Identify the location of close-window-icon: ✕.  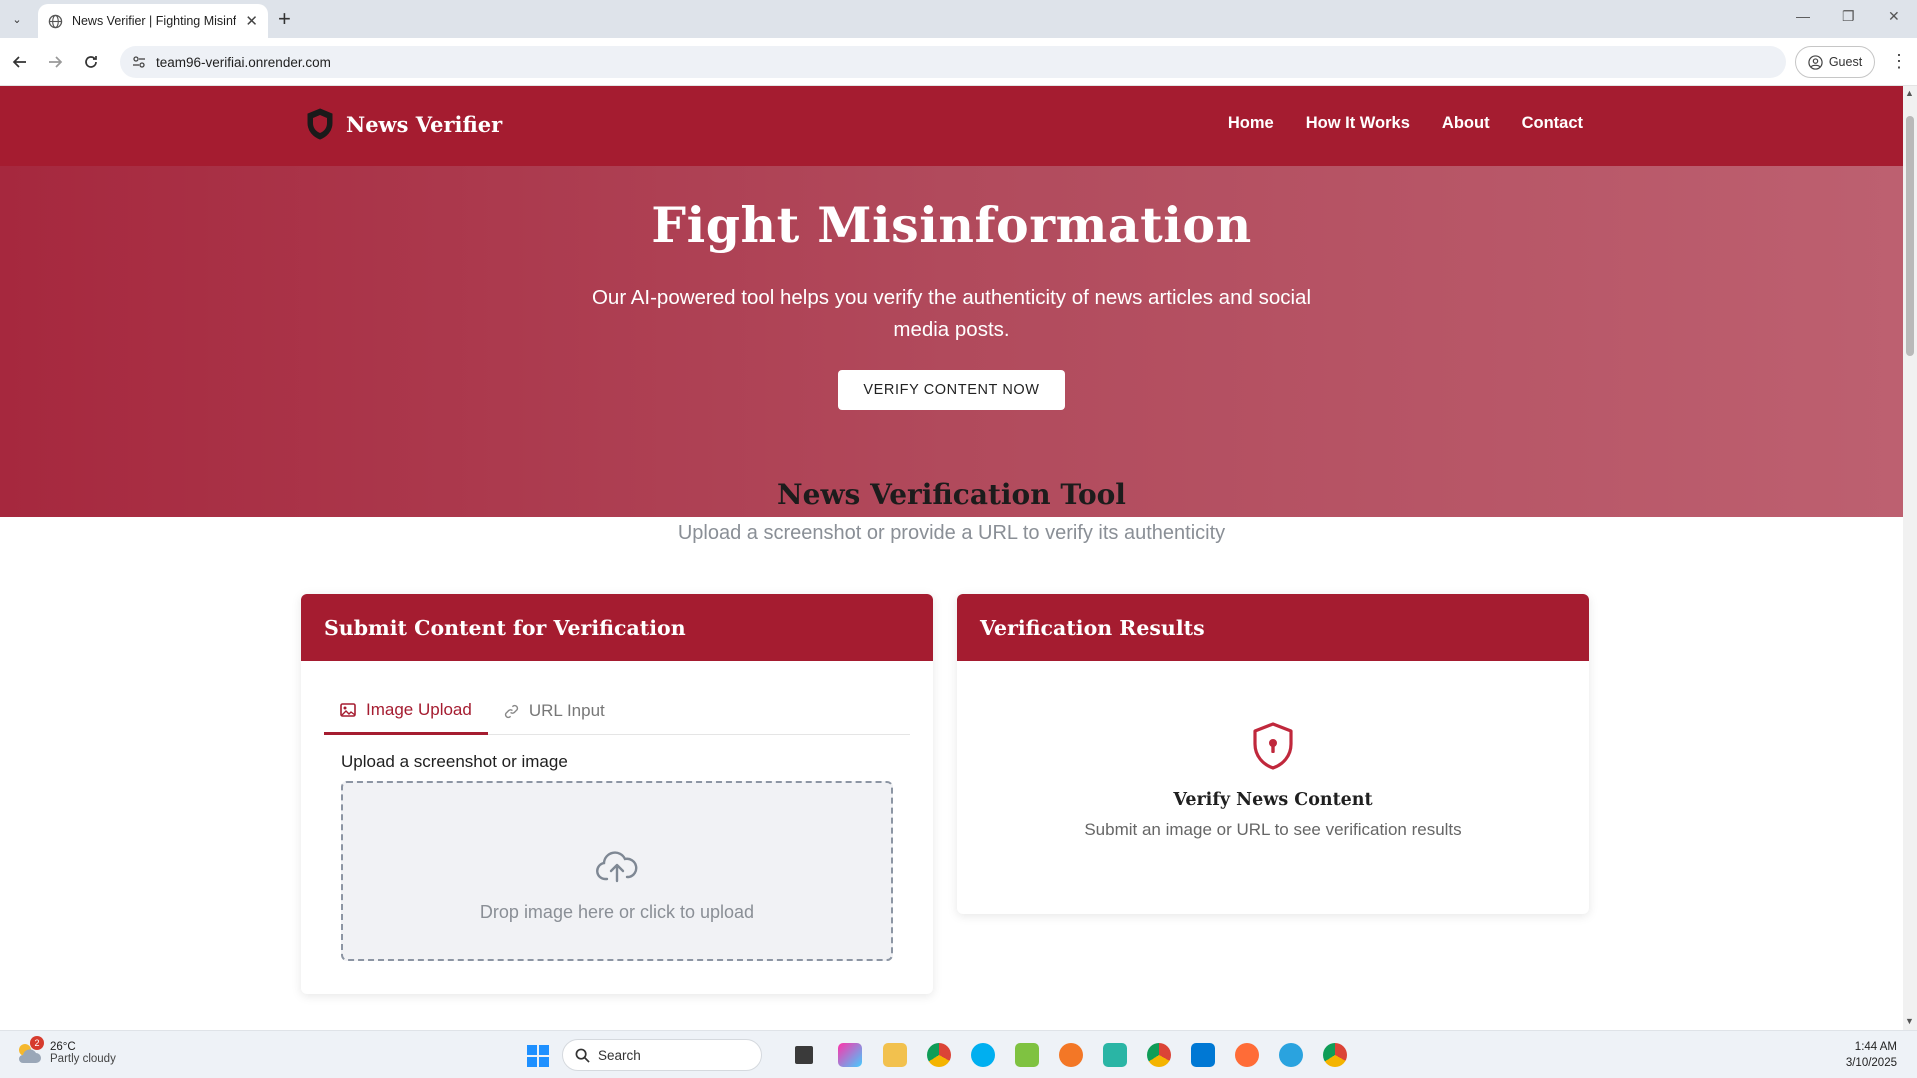
(1894, 16).